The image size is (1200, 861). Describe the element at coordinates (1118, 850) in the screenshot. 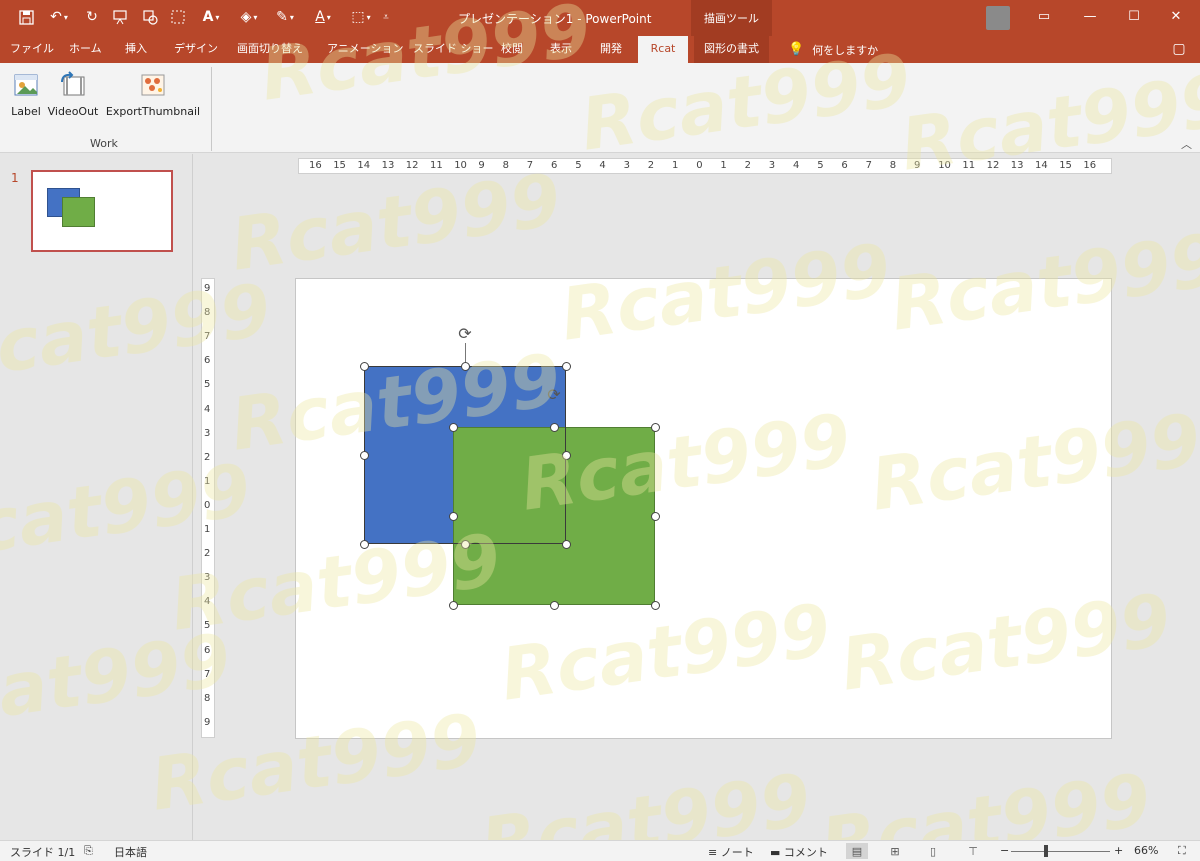

I see `zoom-in-button: +` at that location.